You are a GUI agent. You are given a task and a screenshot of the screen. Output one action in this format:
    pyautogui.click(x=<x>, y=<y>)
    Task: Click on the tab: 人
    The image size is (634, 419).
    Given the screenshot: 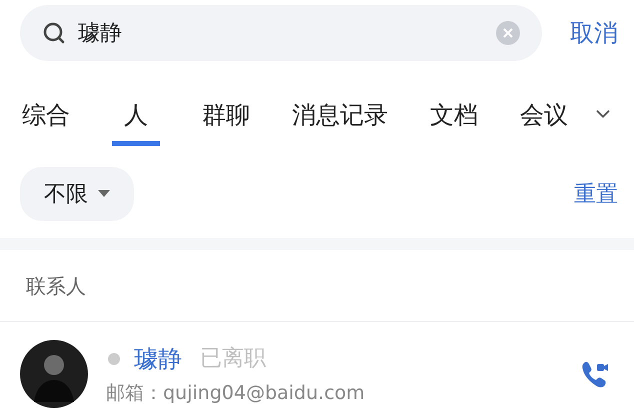 What is the action you would take?
    pyautogui.click(x=136, y=114)
    